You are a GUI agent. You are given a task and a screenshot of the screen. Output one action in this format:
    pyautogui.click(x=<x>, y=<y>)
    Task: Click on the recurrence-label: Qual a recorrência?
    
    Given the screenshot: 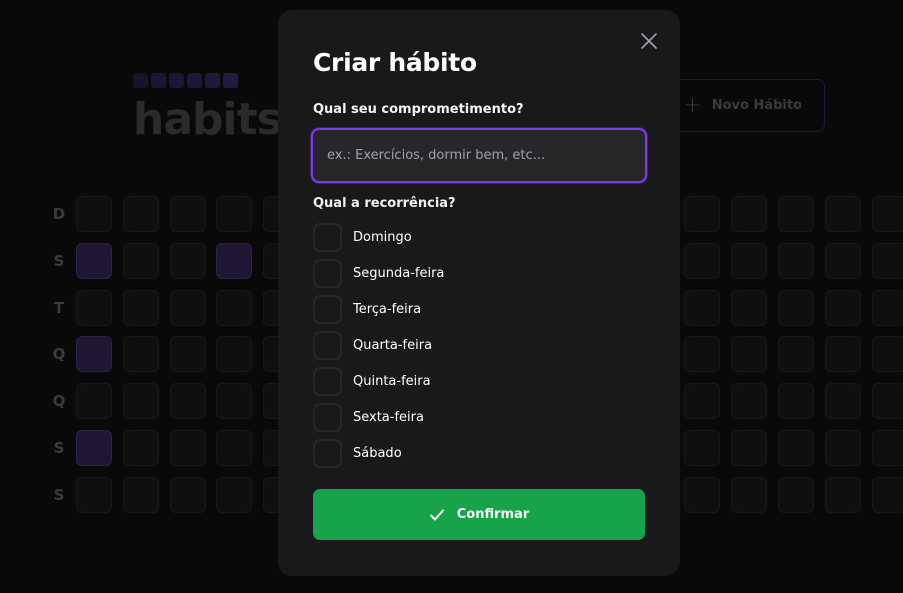 What is the action you would take?
    pyautogui.click(x=384, y=203)
    